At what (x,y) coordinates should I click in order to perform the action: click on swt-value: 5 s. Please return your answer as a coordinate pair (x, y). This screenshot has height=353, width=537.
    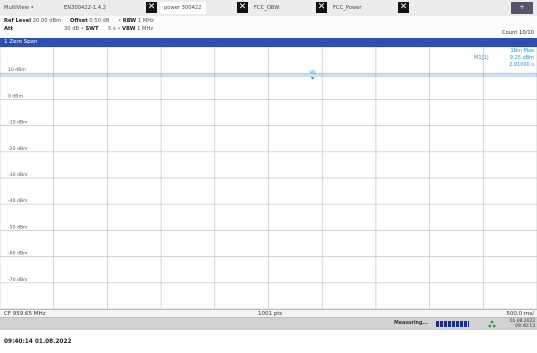
    Looking at the image, I should click on (112, 29).